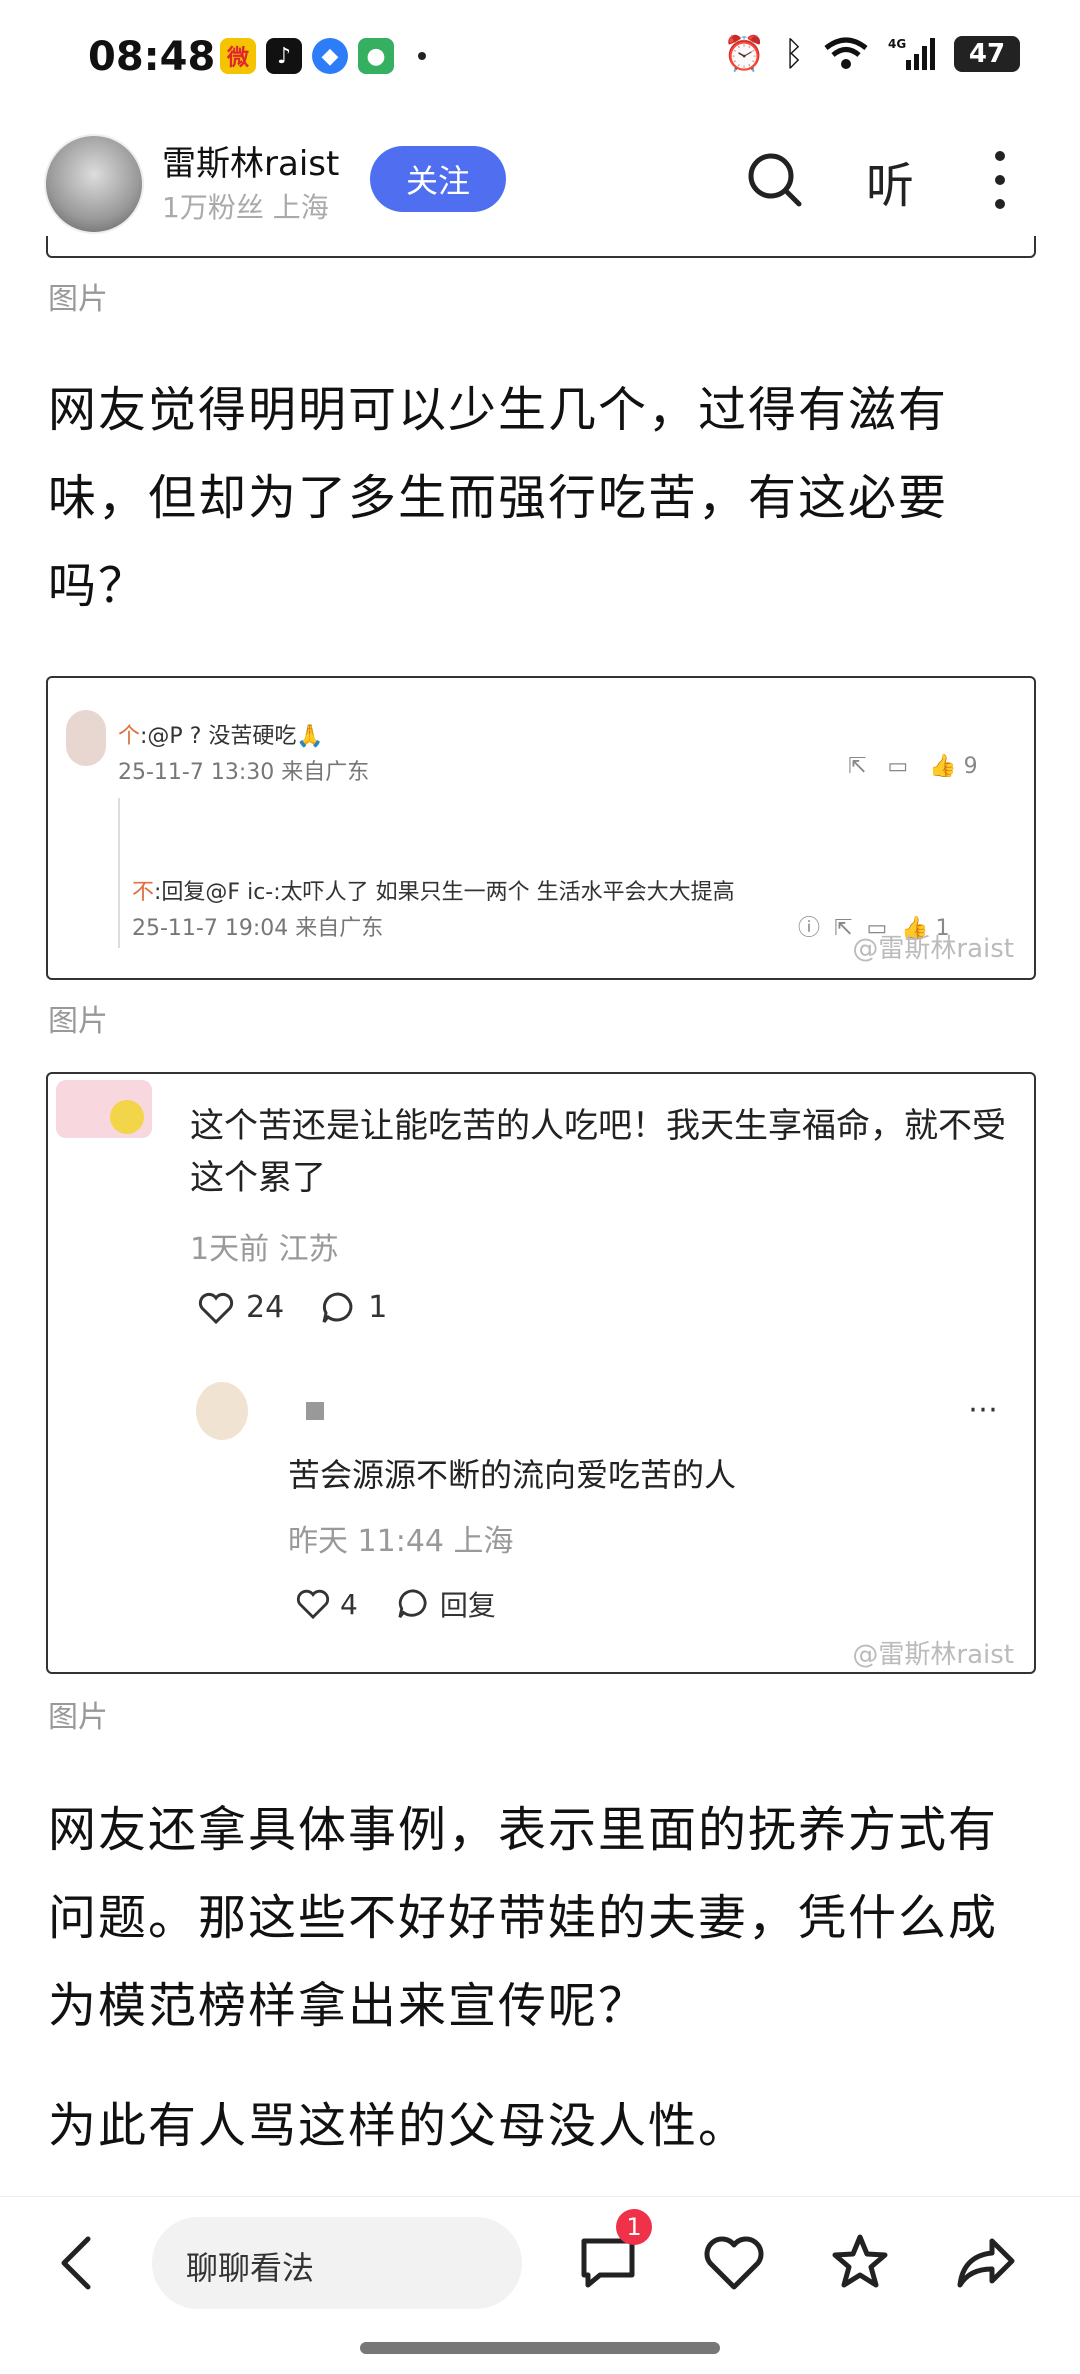 Image resolution: width=1080 pixels, height=2374 pixels. What do you see at coordinates (337, 2263) in the screenshot?
I see `comment-input: 聊聊看法` at bounding box center [337, 2263].